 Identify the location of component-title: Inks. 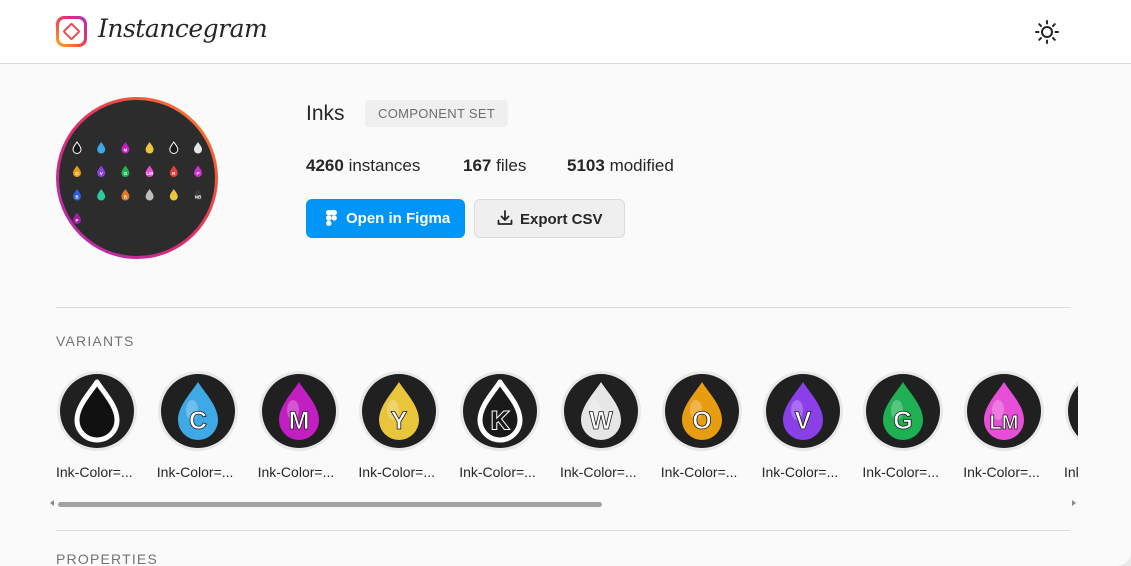
(325, 113).